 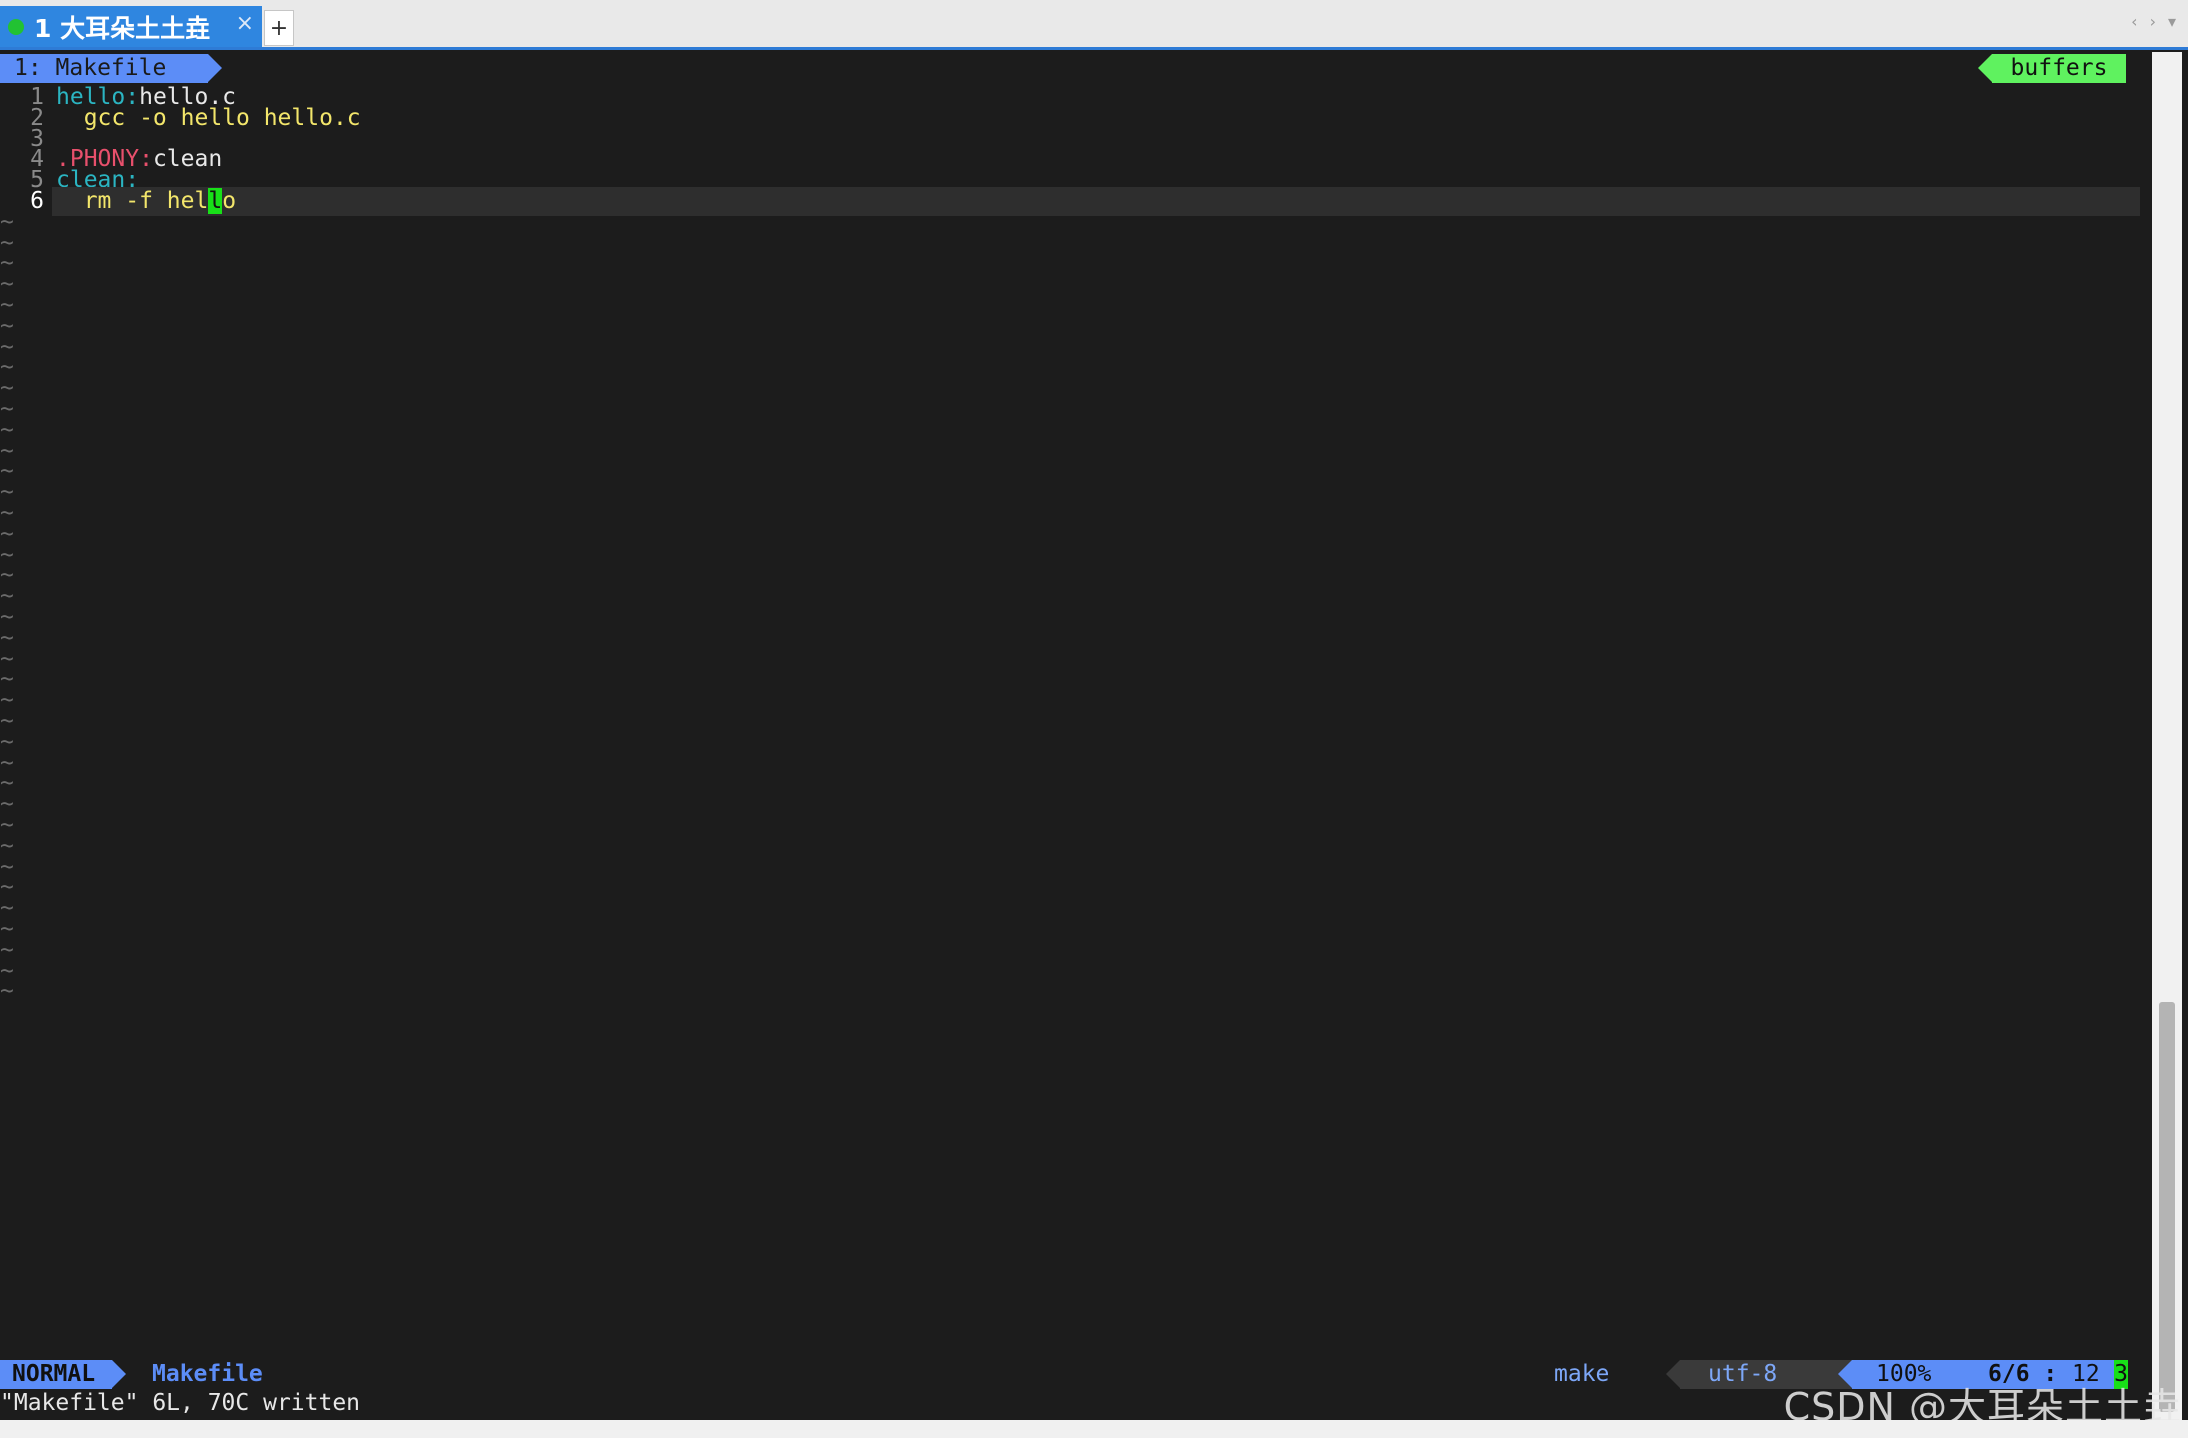 I want to click on chevron-down-icon: ▾, so click(x=2172, y=21).